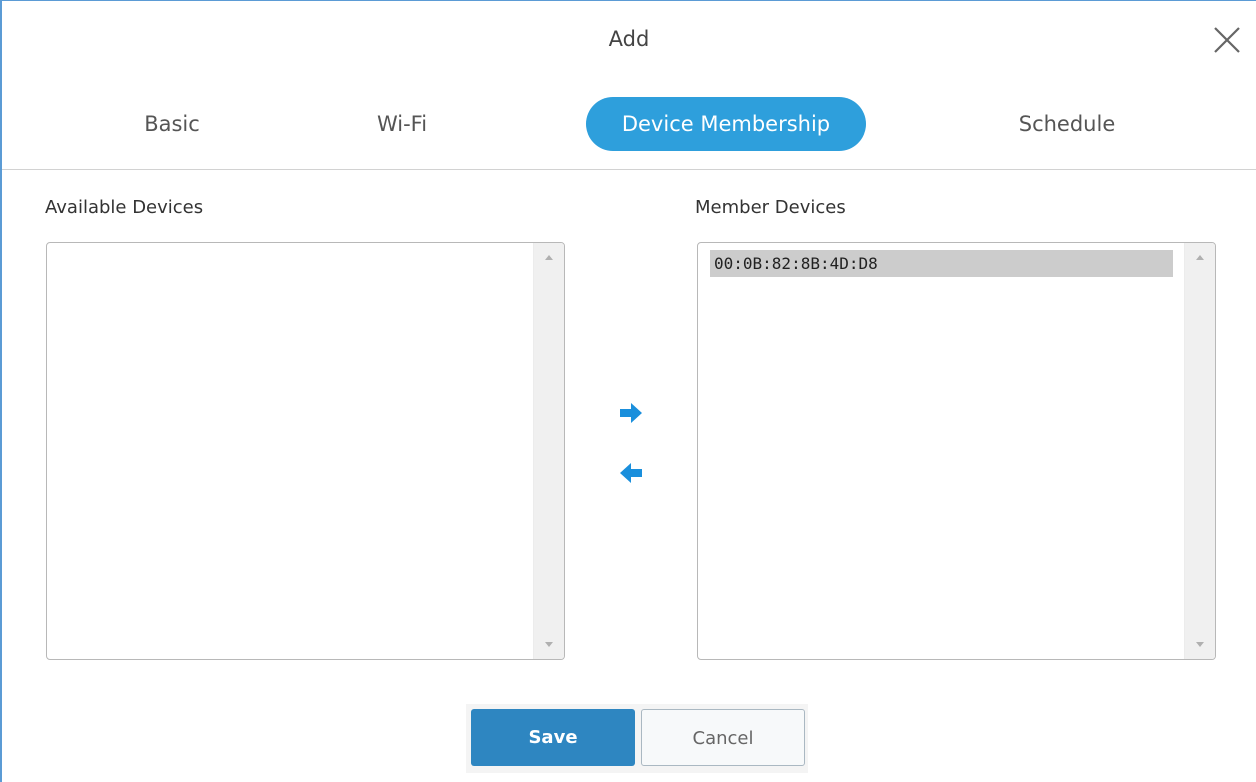 The image size is (1256, 782). I want to click on list-item: 00:0B:82:8B:4D:D8, so click(941, 263).